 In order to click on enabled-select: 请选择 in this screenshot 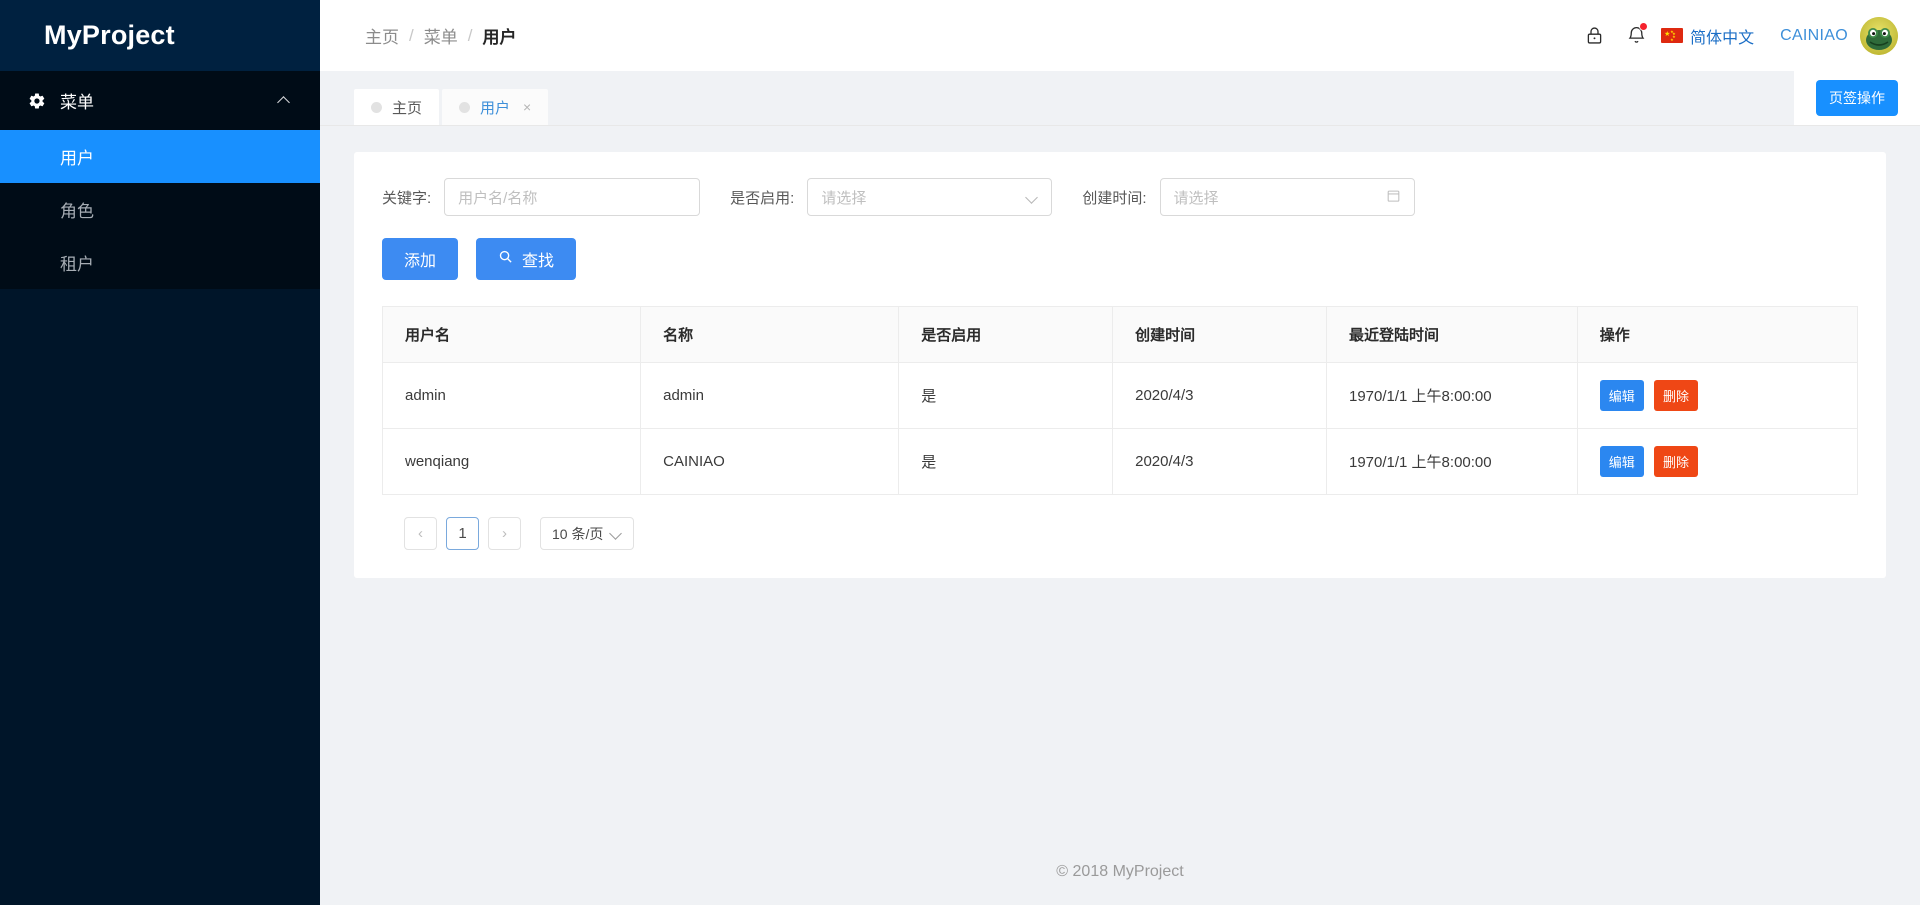, I will do `click(930, 197)`.